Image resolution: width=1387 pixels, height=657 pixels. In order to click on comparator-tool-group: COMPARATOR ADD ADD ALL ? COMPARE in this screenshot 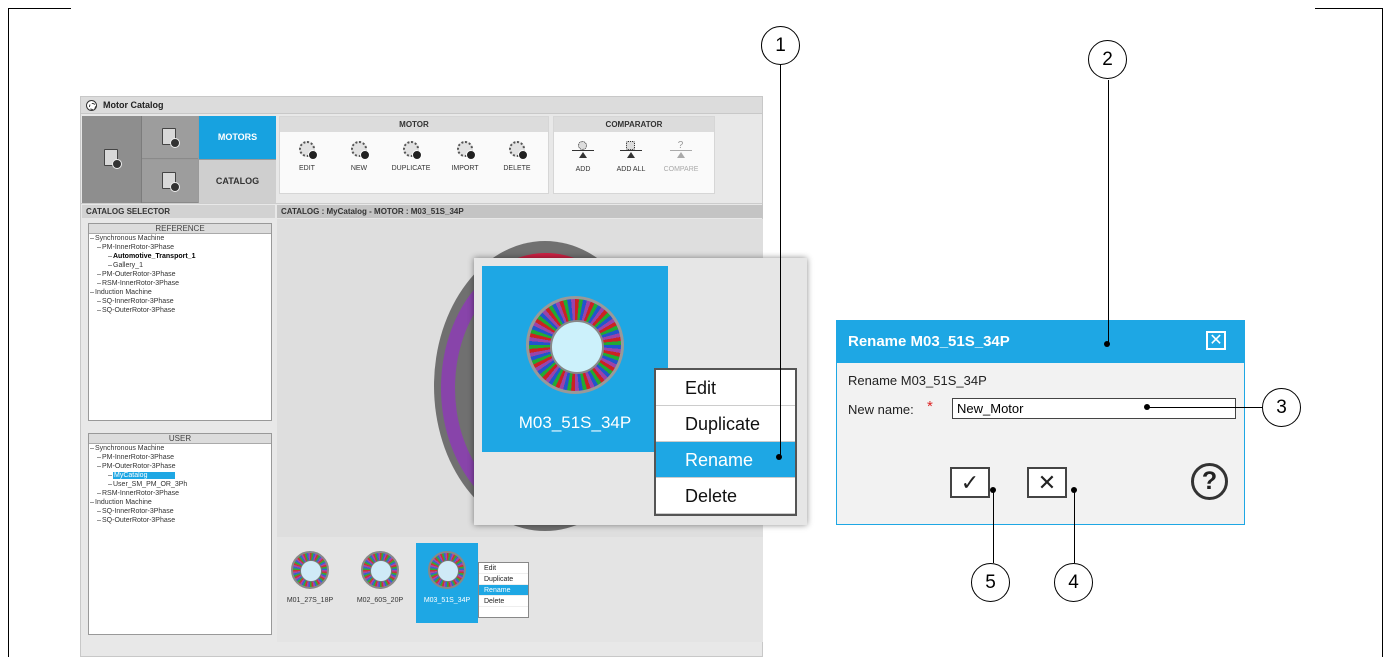, I will do `click(634, 155)`.